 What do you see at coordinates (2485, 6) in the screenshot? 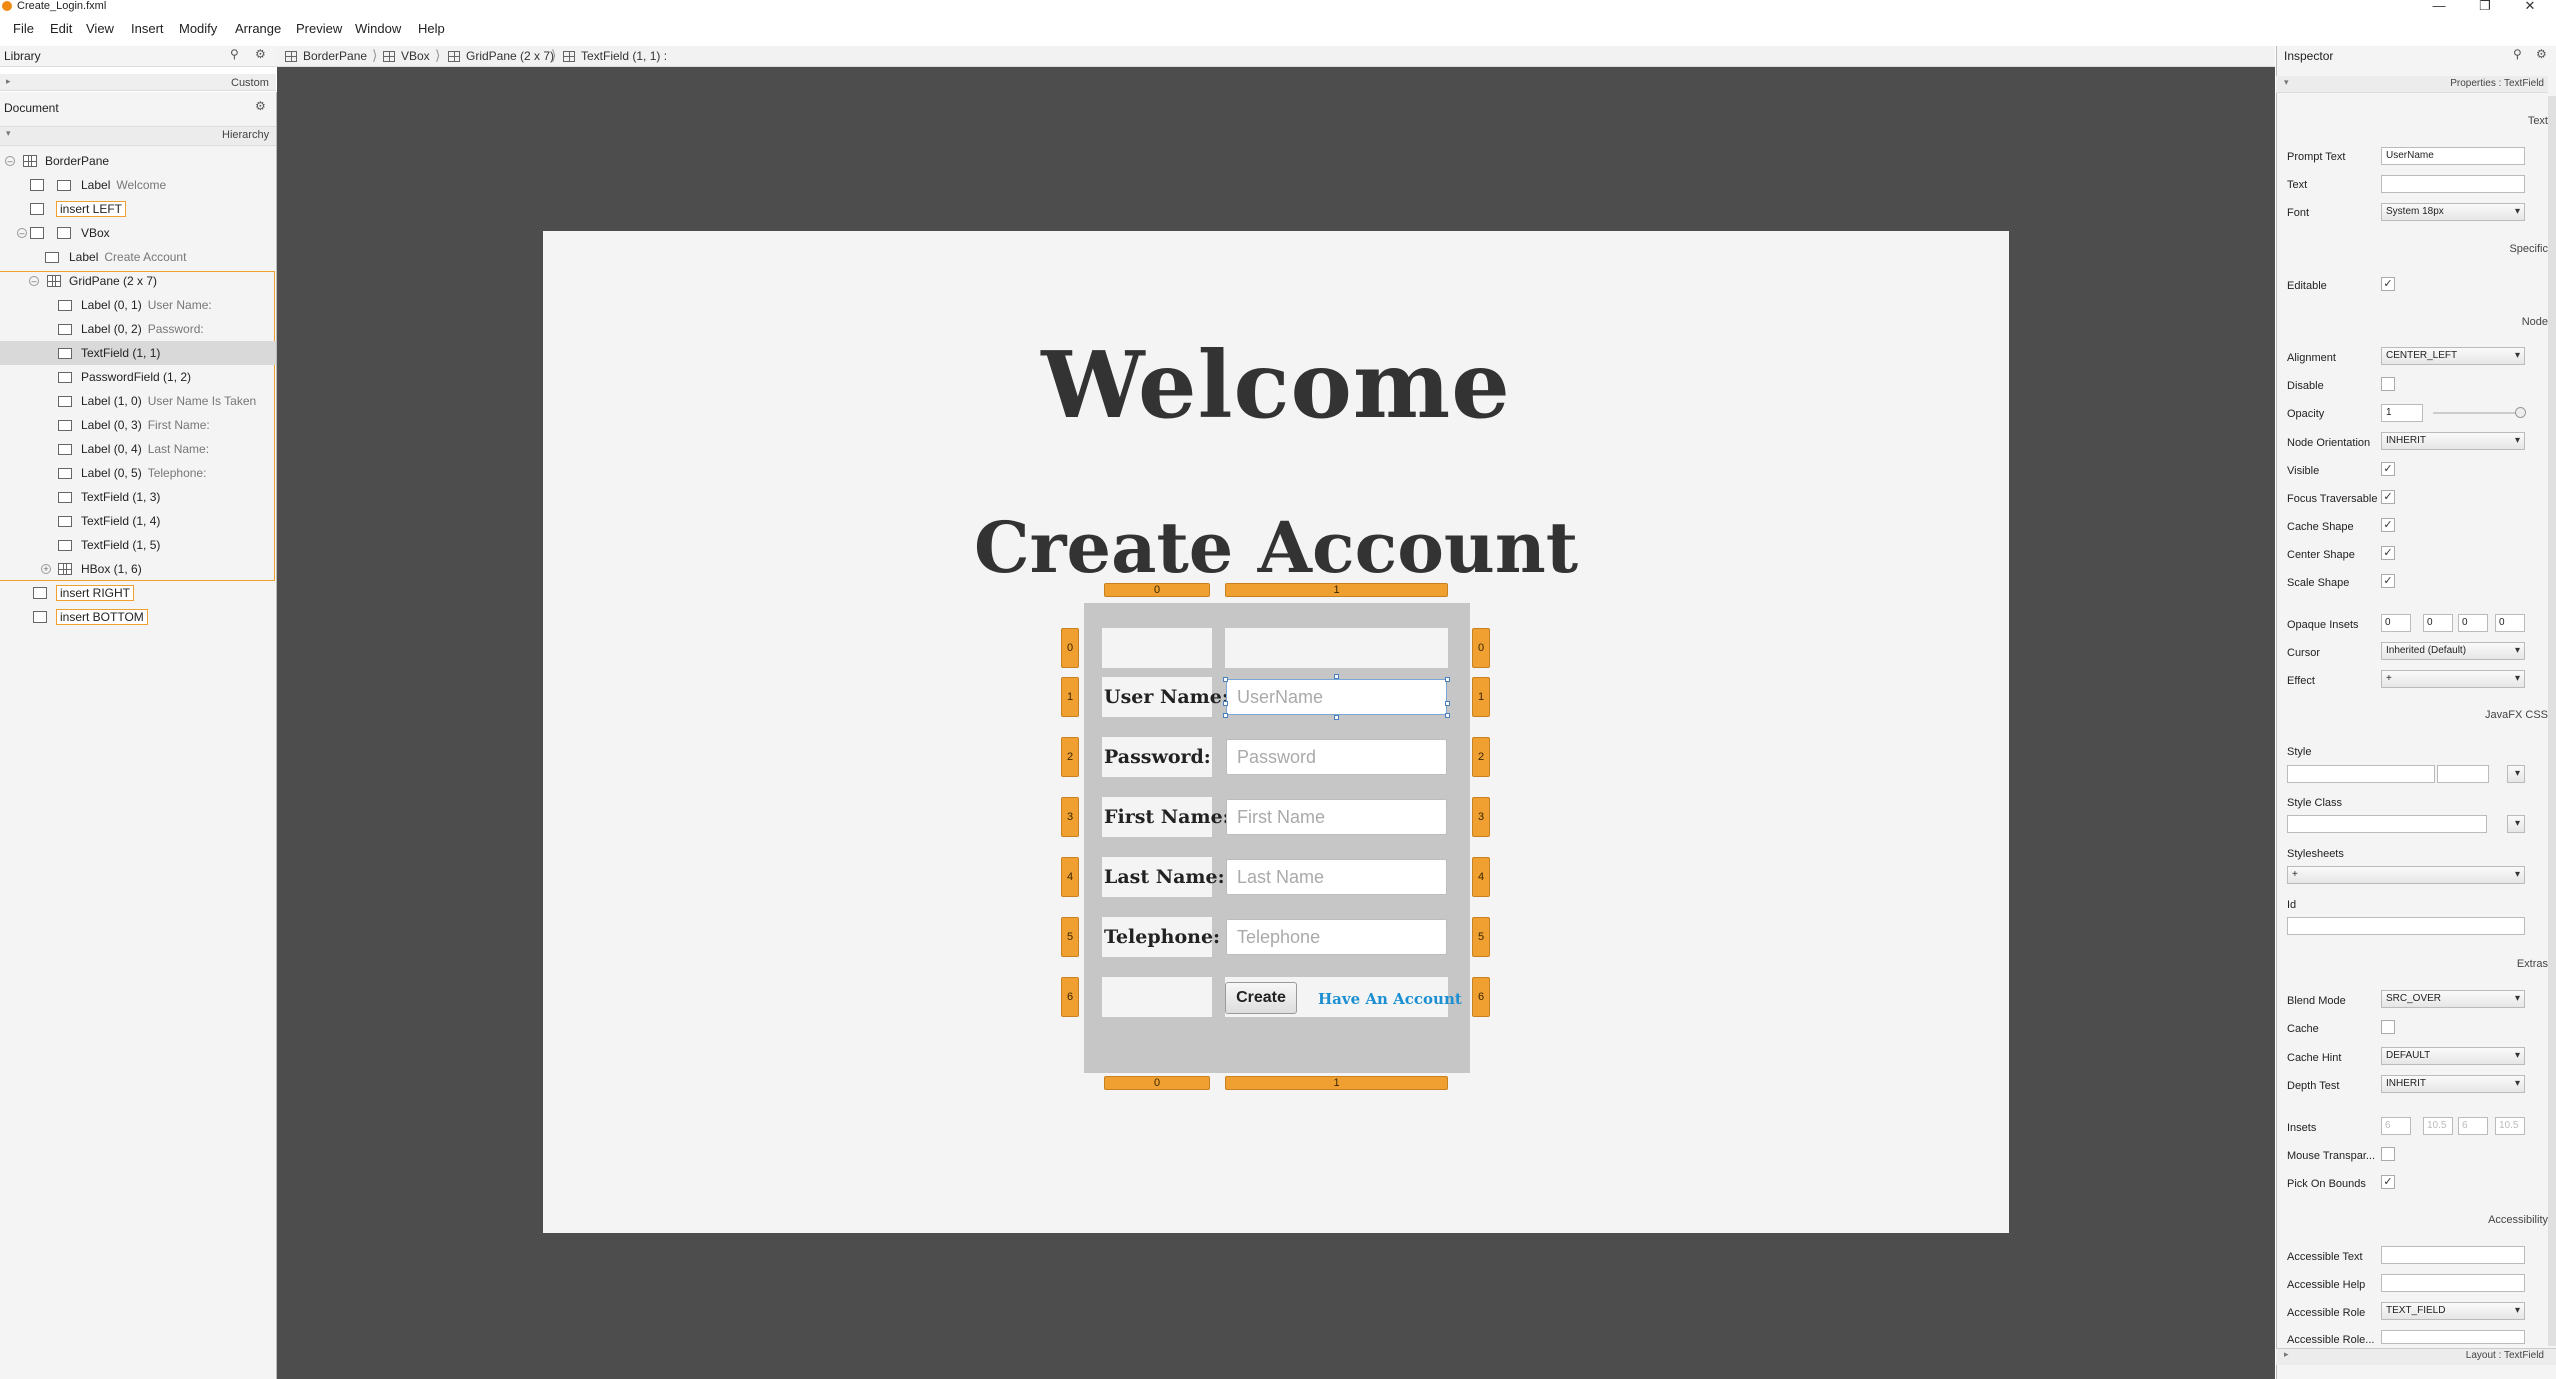
I see `maximize-icon: ❐` at bounding box center [2485, 6].